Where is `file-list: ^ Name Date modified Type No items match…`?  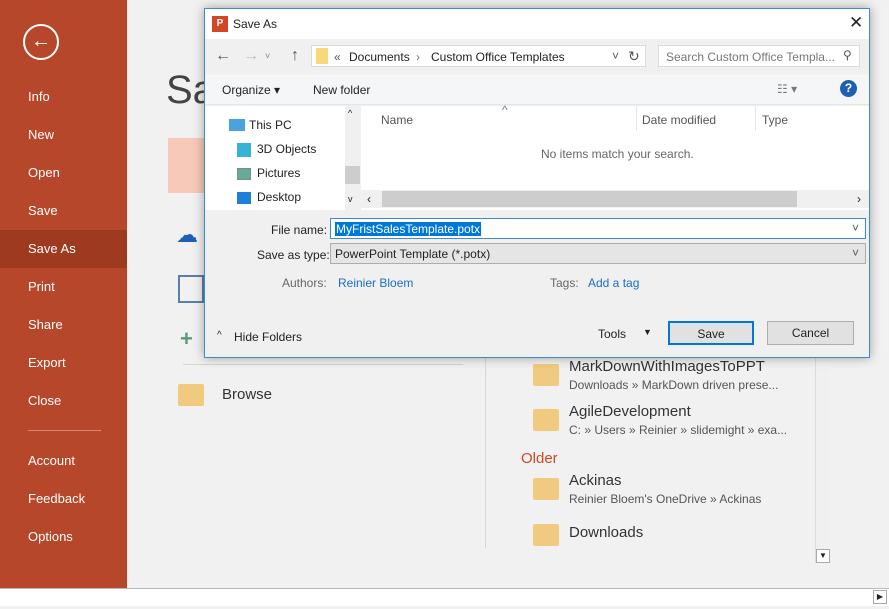
file-list: ^ Name Date modified Type No items match… is located at coordinates (615, 156).